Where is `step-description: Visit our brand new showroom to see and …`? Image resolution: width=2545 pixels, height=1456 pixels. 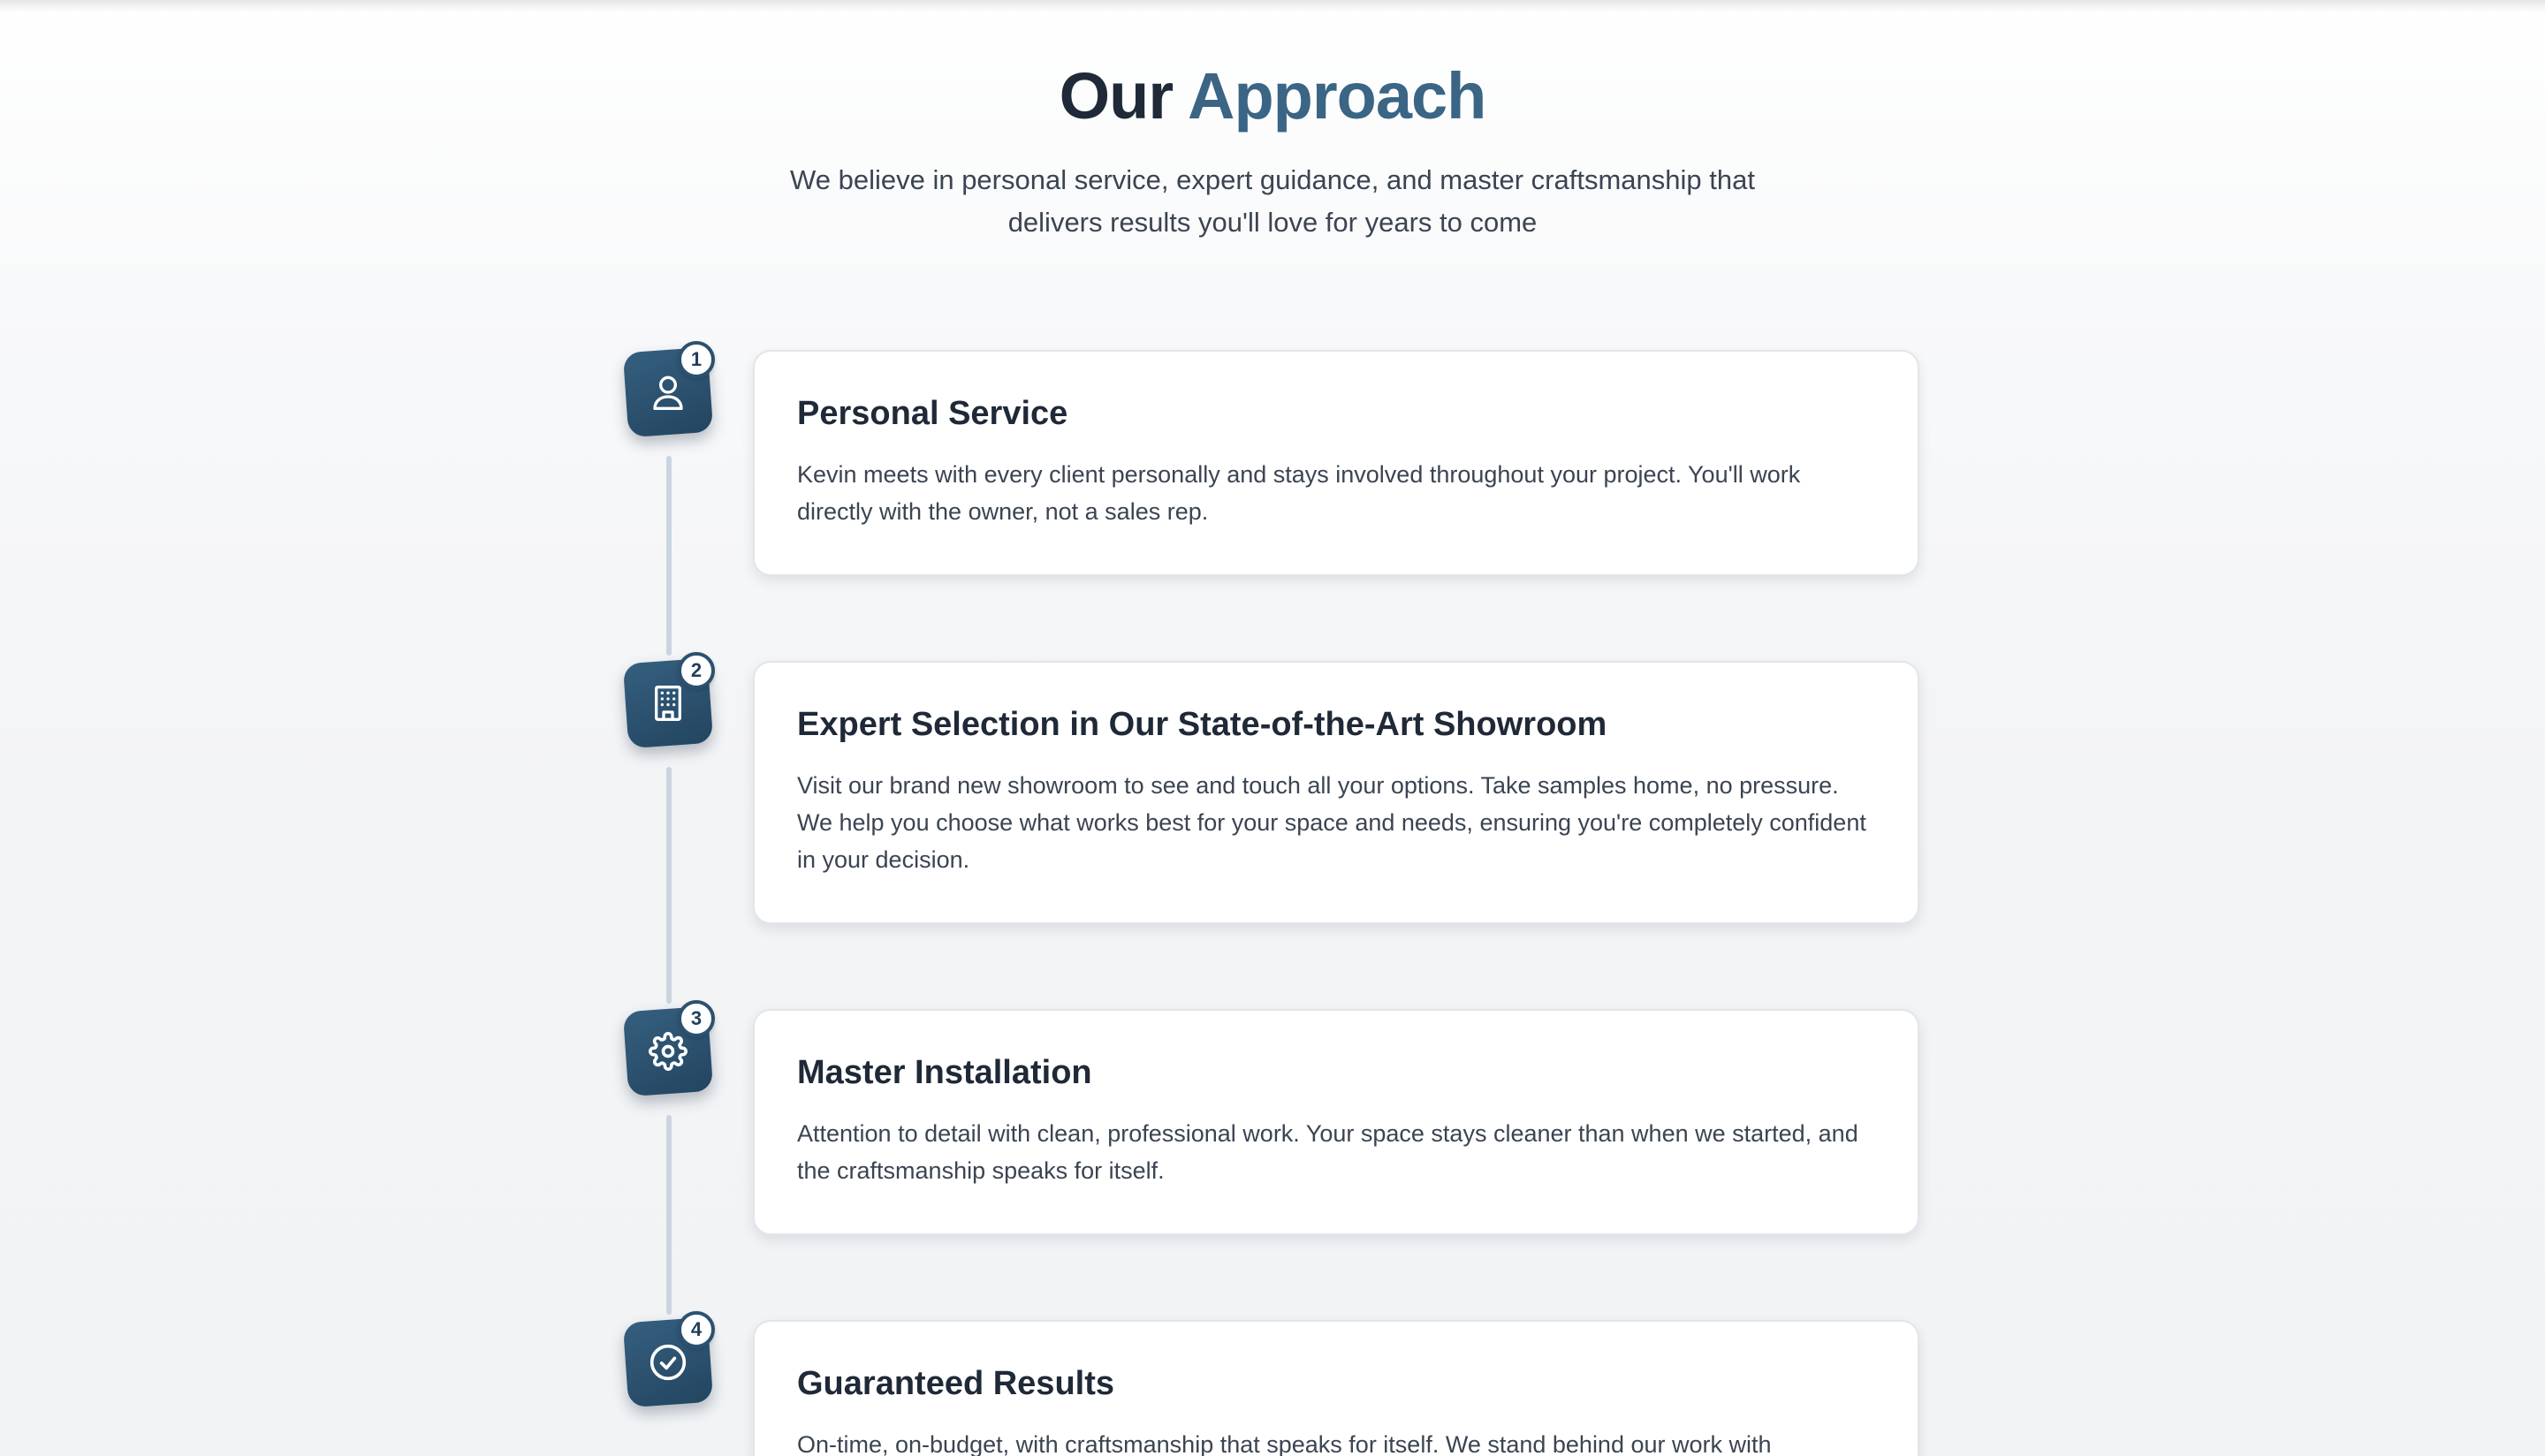
step-description: Visit our brand new showroom to see and … is located at coordinates (1331, 822).